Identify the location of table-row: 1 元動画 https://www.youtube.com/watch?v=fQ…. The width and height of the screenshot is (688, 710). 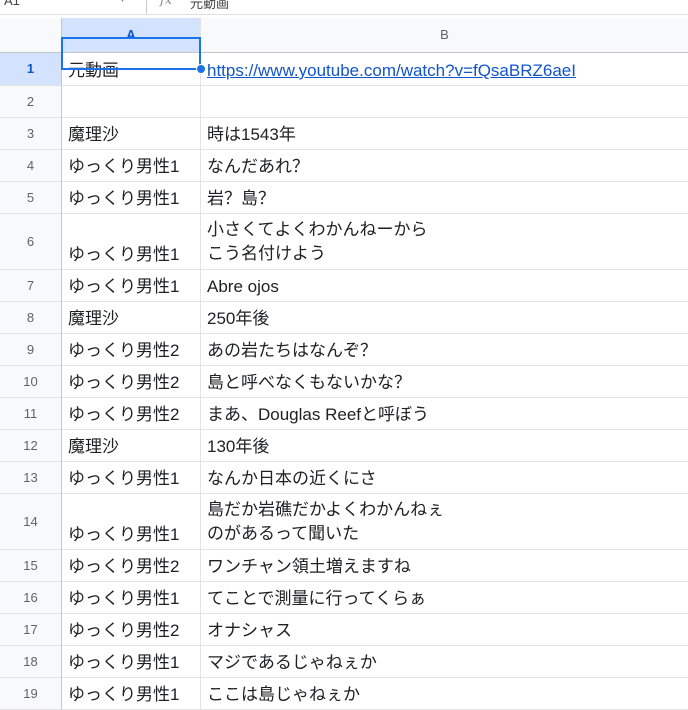
(344, 69).